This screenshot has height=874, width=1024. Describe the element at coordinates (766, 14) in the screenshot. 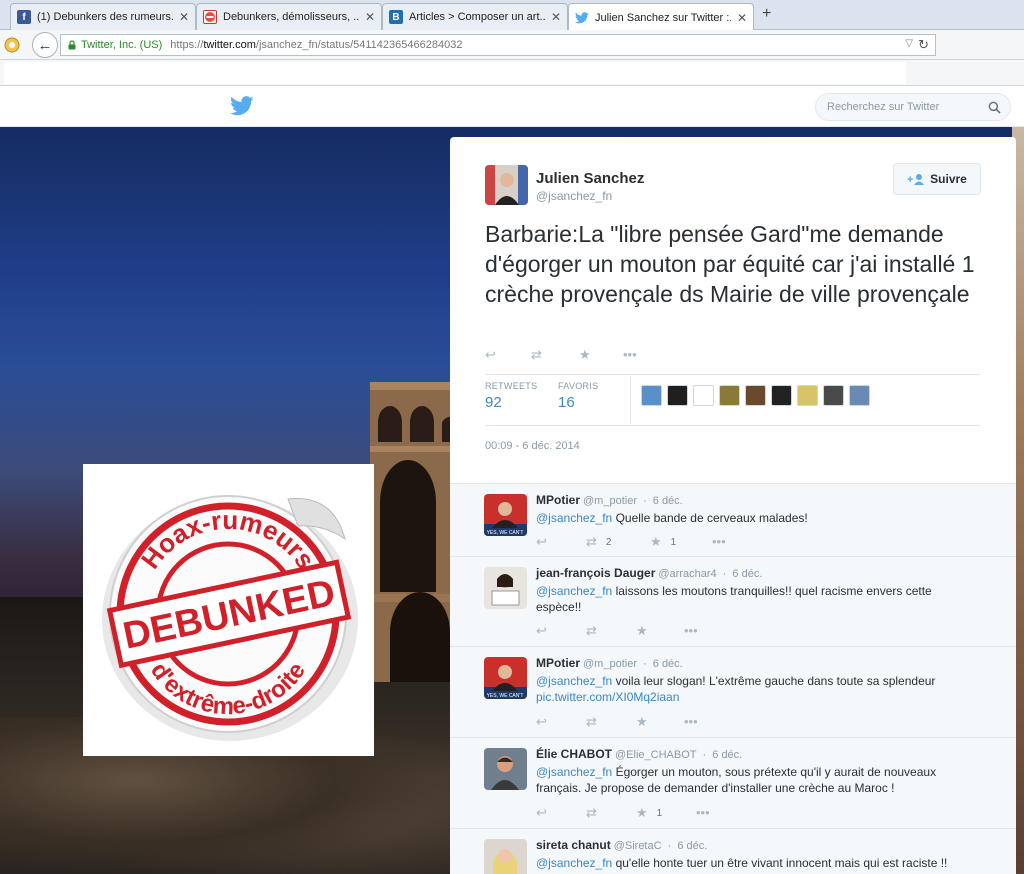

I see `new-tab-button: +` at that location.